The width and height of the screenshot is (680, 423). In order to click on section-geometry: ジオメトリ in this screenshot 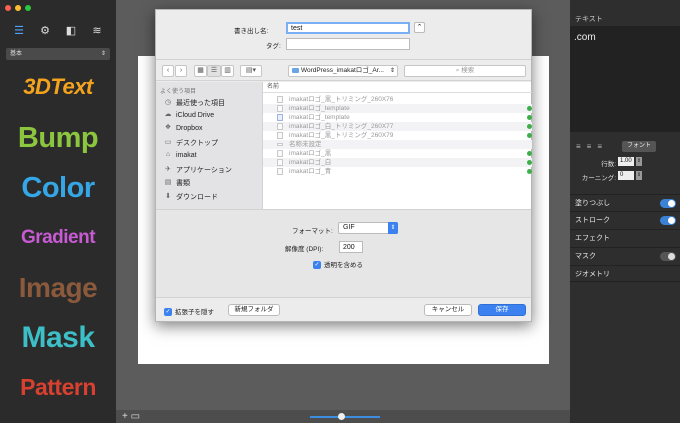, I will do `click(625, 273)`.